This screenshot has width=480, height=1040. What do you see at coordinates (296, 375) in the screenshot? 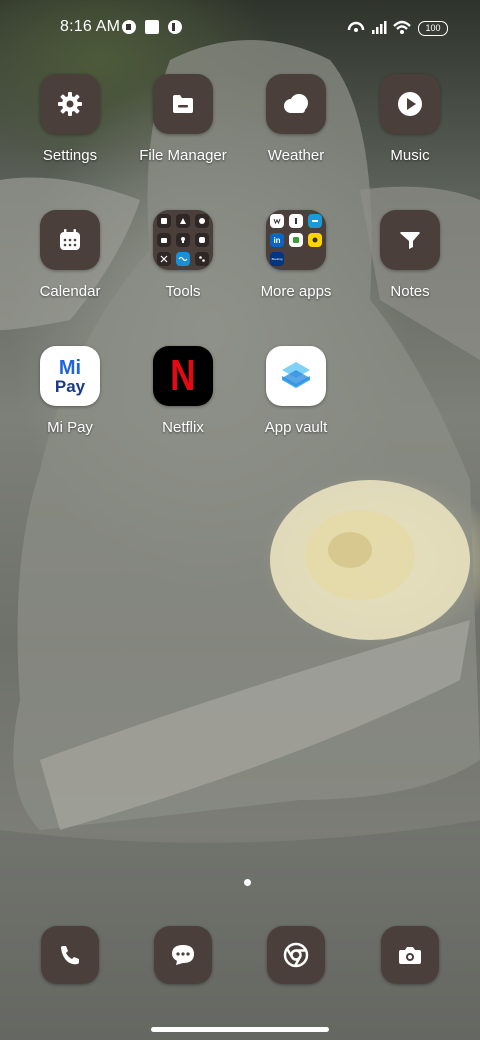
I see `app-vault-icon` at bounding box center [296, 375].